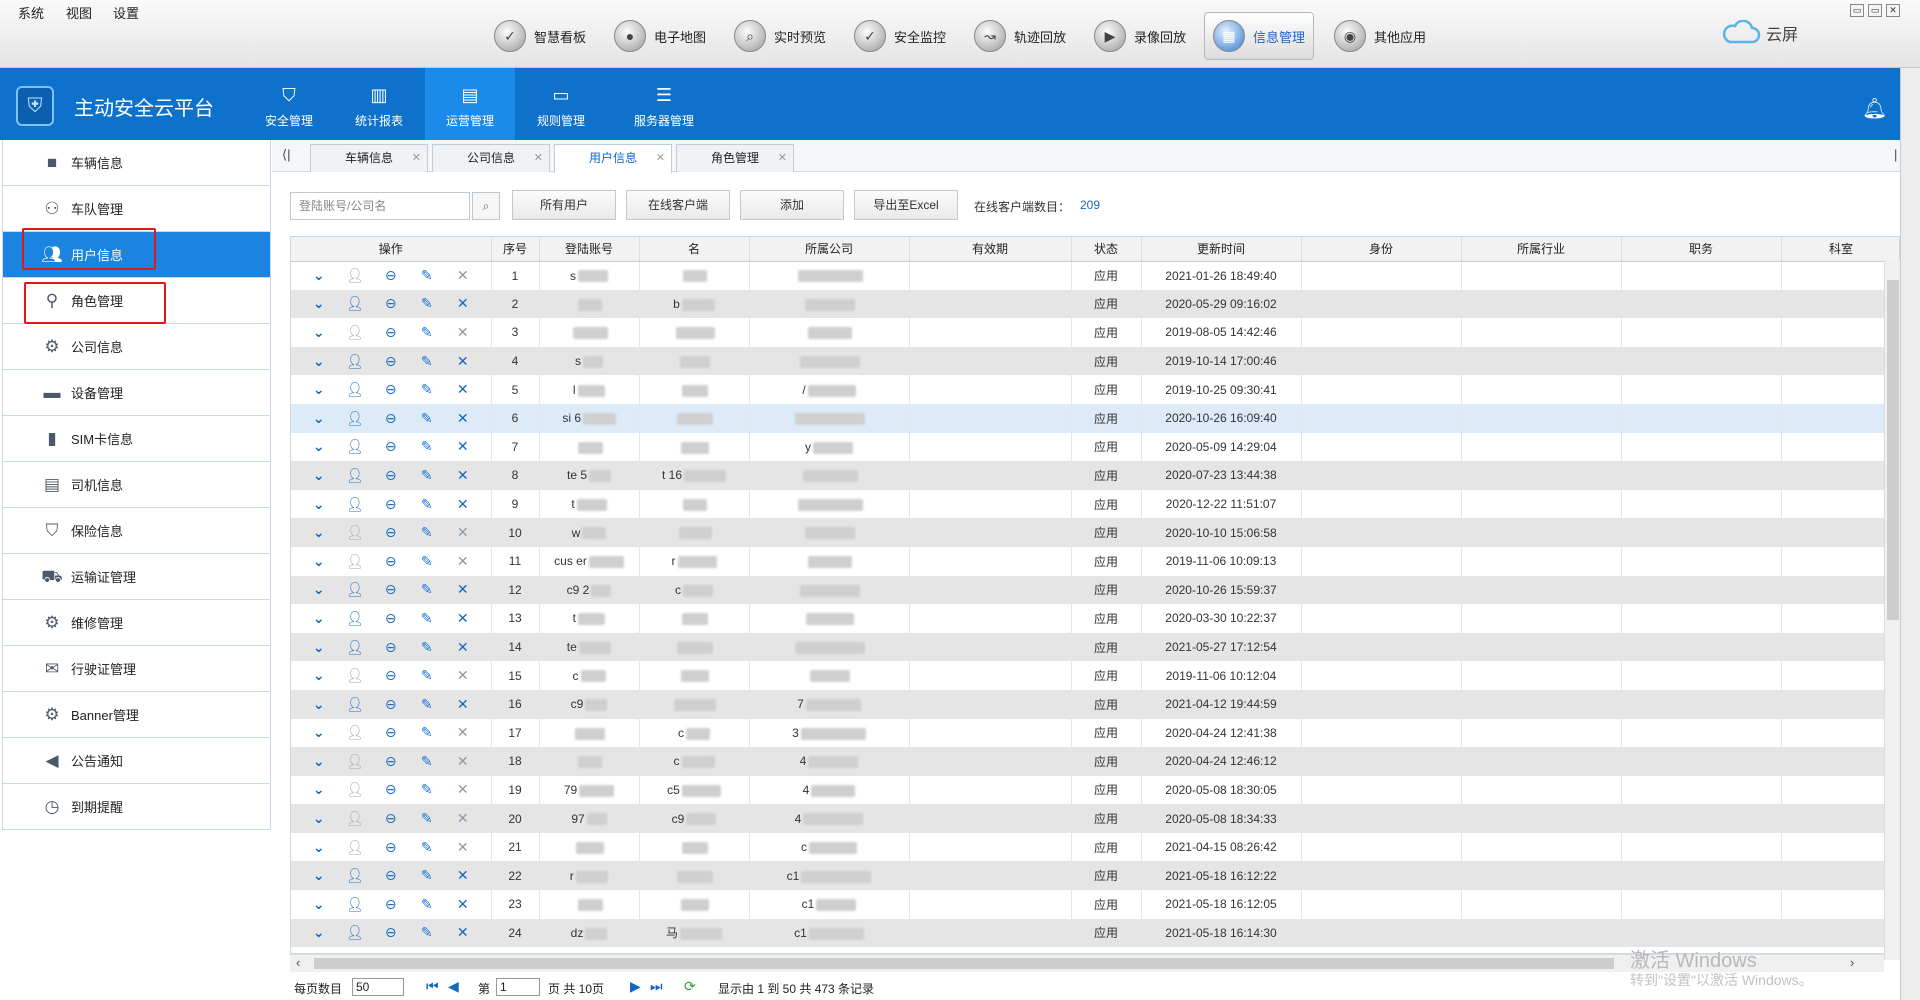 The image size is (1920, 1000). Describe the element at coordinates (1895, 154) in the screenshot. I see `collapse-right-icon: |` at that location.